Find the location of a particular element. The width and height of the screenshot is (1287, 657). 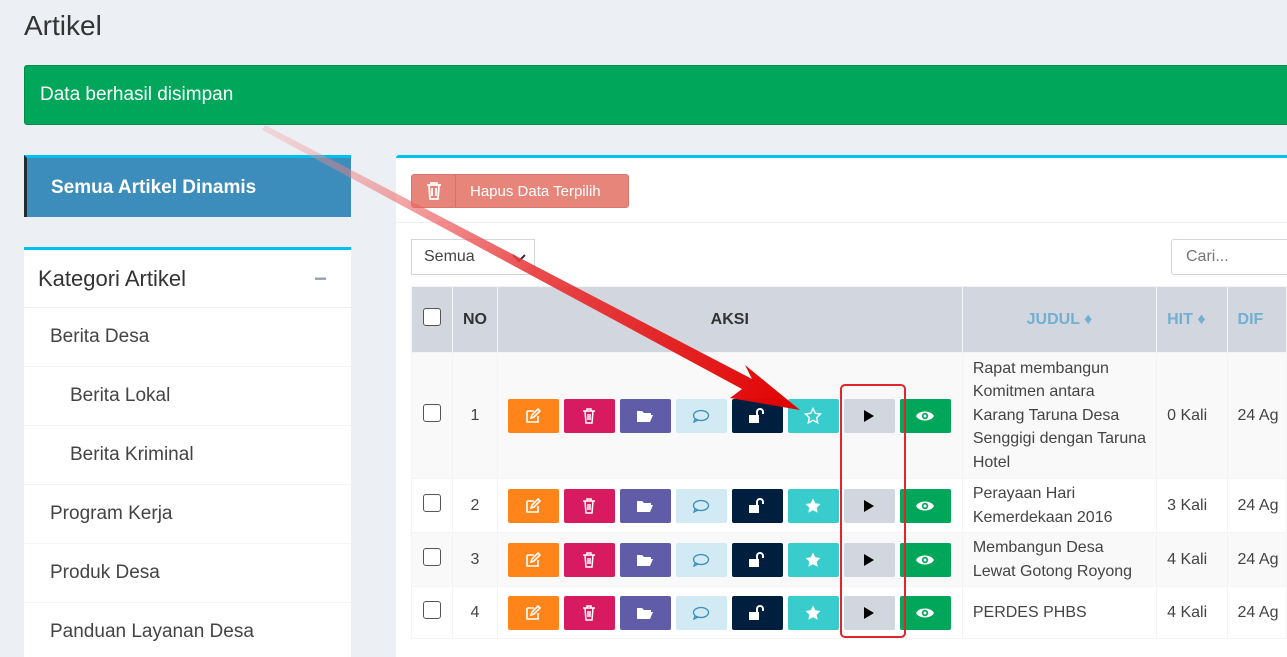

category-item-berita-kriminal: Berita Kriminal is located at coordinates (187, 455).